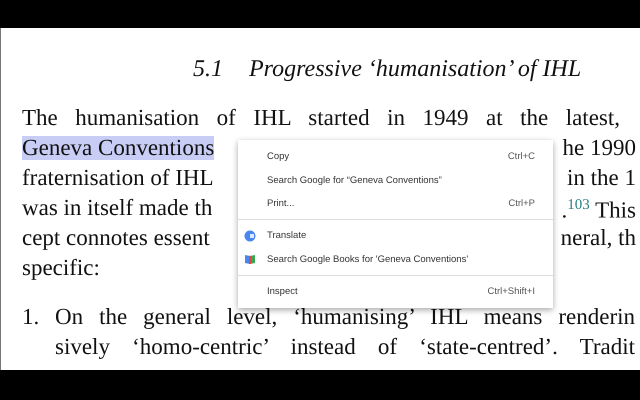 This screenshot has width=640, height=400. Describe the element at coordinates (250, 259) in the screenshot. I see `book-icon` at that location.